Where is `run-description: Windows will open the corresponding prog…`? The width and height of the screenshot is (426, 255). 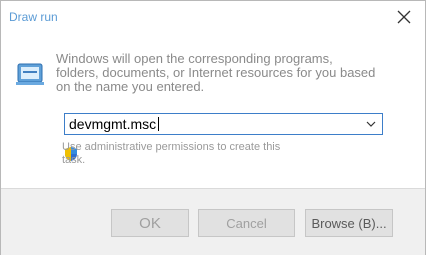
run-description: Windows will open the corresponding prog… is located at coordinates (216, 72).